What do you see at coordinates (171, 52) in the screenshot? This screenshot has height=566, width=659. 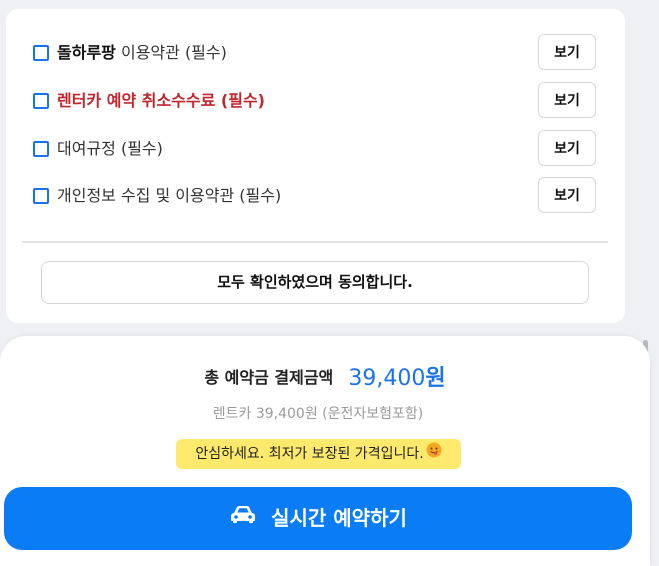 I see `term-label-text: 이용약관 (필수)` at bounding box center [171, 52].